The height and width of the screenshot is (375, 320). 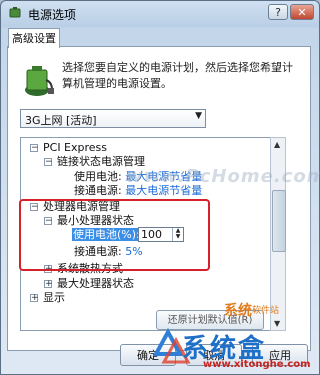 What do you see at coordinates (113, 118) in the screenshot?
I see `power-plan-dropdown: 3G上网 [活动] ▼` at bounding box center [113, 118].